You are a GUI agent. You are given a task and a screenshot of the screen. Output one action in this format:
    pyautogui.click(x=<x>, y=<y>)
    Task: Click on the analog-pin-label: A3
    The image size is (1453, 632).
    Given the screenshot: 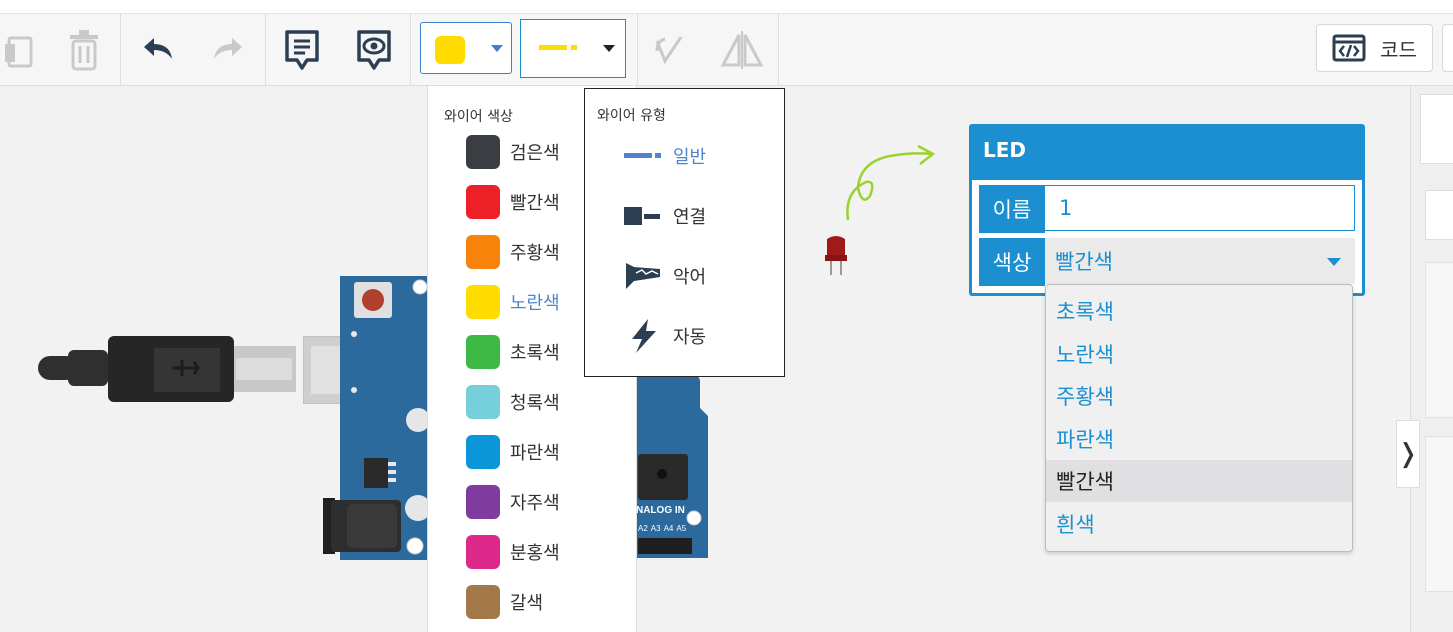 What is the action you would take?
    pyautogui.click(x=655, y=528)
    